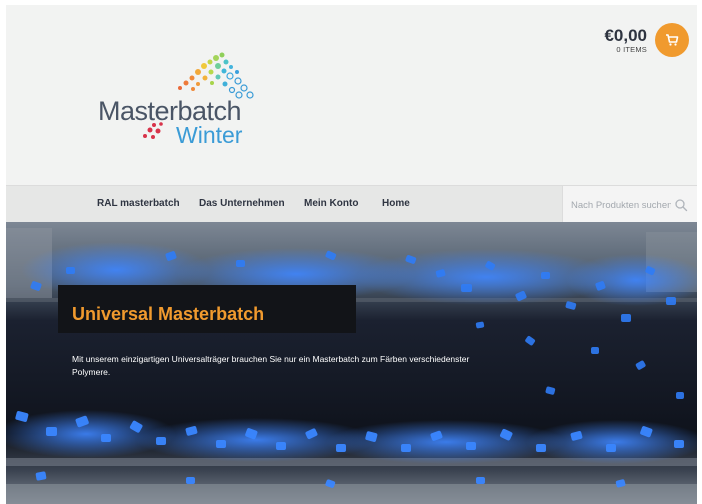  I want to click on shopping-cart-icon, so click(672, 40).